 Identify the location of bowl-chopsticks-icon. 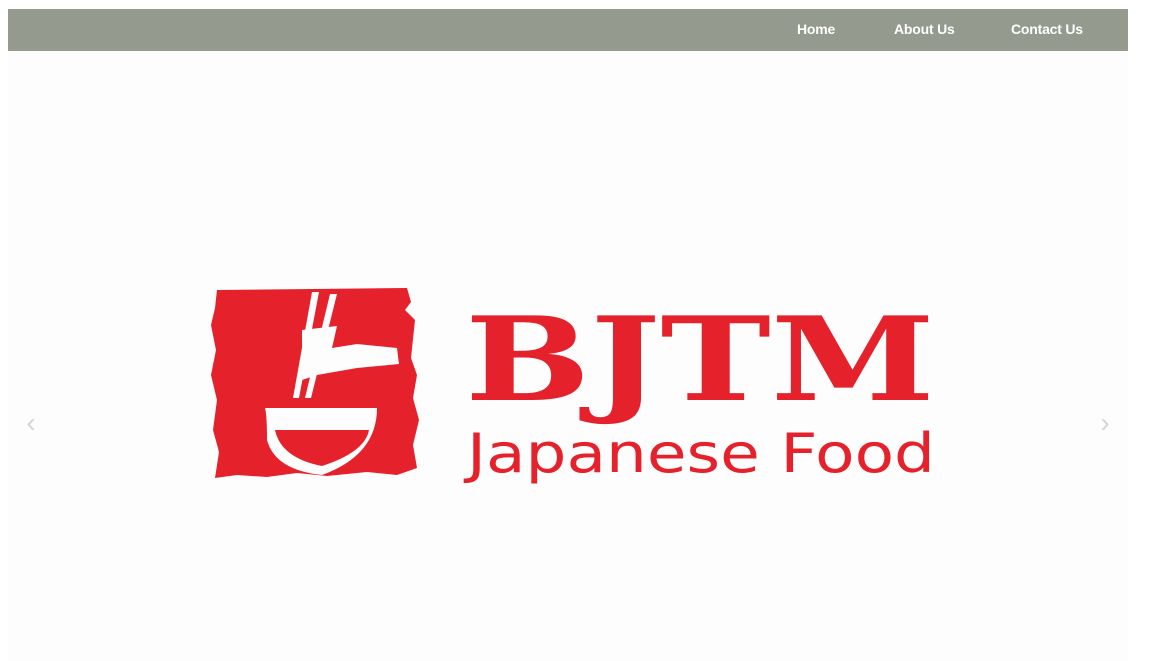
(315, 383).